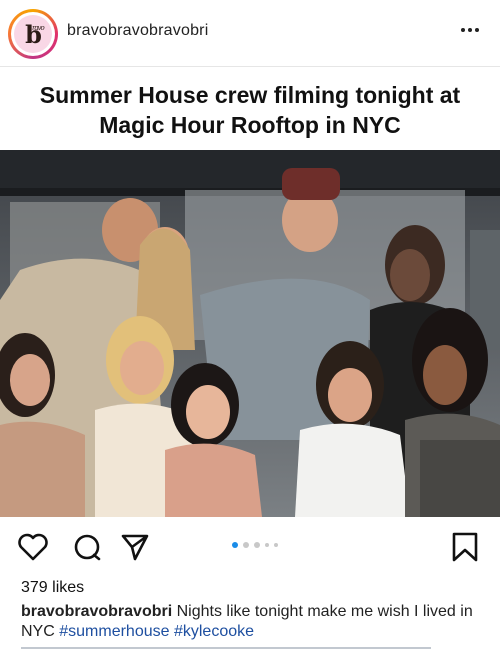 The height and width of the screenshot is (649, 500). Describe the element at coordinates (250, 95) in the screenshot. I see `headline-line-1: Summer House crew filming tonight at` at that location.